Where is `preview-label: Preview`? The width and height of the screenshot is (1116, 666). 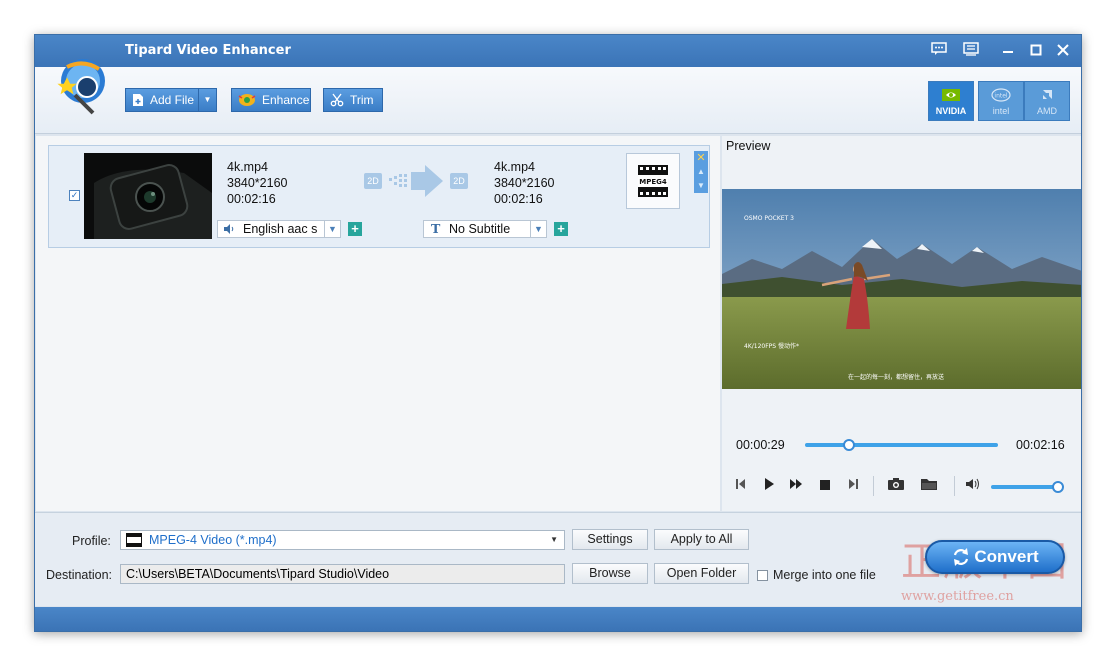 preview-label: Preview is located at coordinates (748, 146).